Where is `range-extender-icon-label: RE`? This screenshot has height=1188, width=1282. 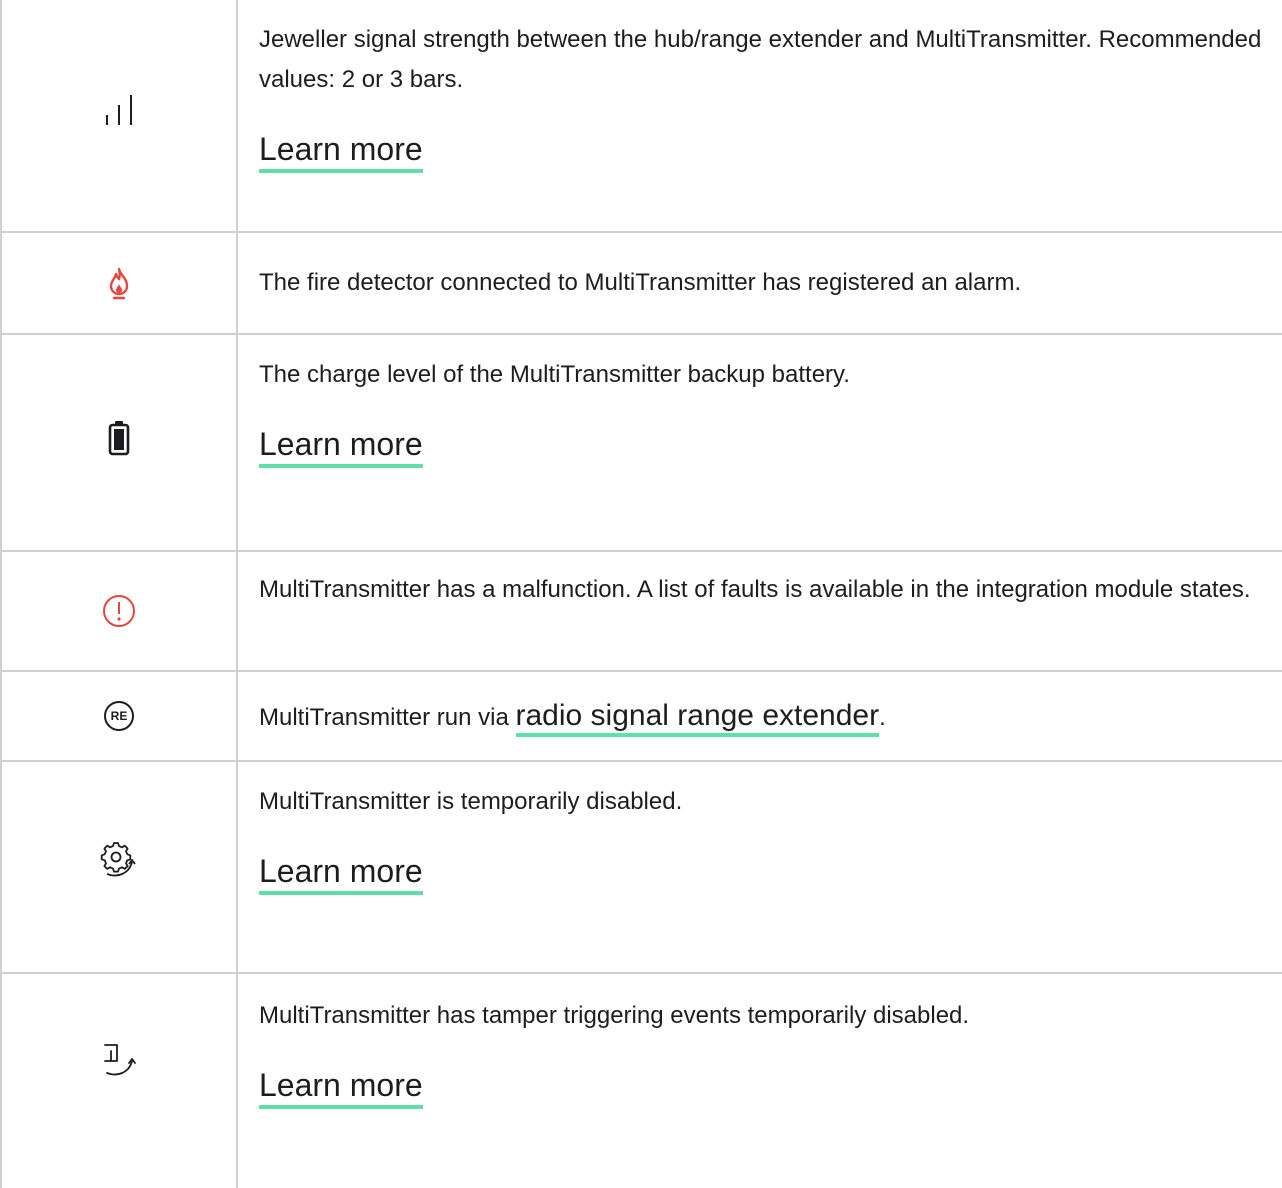
range-extender-icon-label: RE is located at coordinates (119, 716).